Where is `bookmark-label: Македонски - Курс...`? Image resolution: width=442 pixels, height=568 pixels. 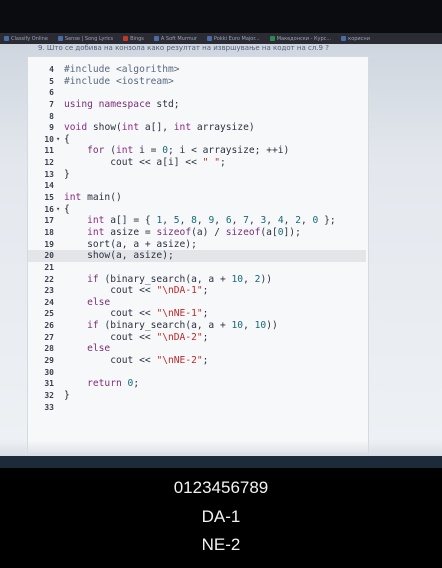
bookmark-label: Македонски - Курс... is located at coordinates (304, 38).